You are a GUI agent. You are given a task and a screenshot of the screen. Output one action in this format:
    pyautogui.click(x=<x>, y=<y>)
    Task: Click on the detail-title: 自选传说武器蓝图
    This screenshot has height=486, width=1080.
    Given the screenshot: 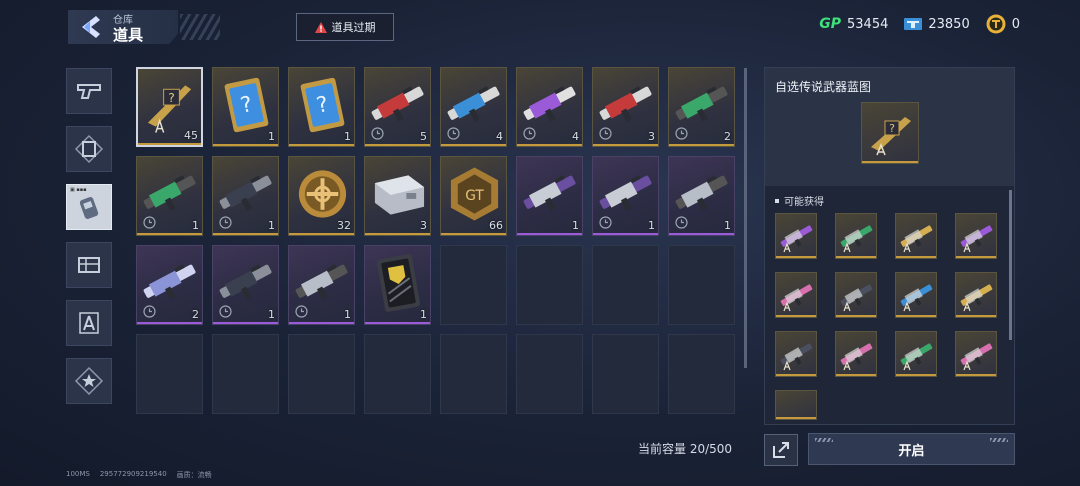 What is the action you would take?
    pyautogui.click(x=823, y=87)
    